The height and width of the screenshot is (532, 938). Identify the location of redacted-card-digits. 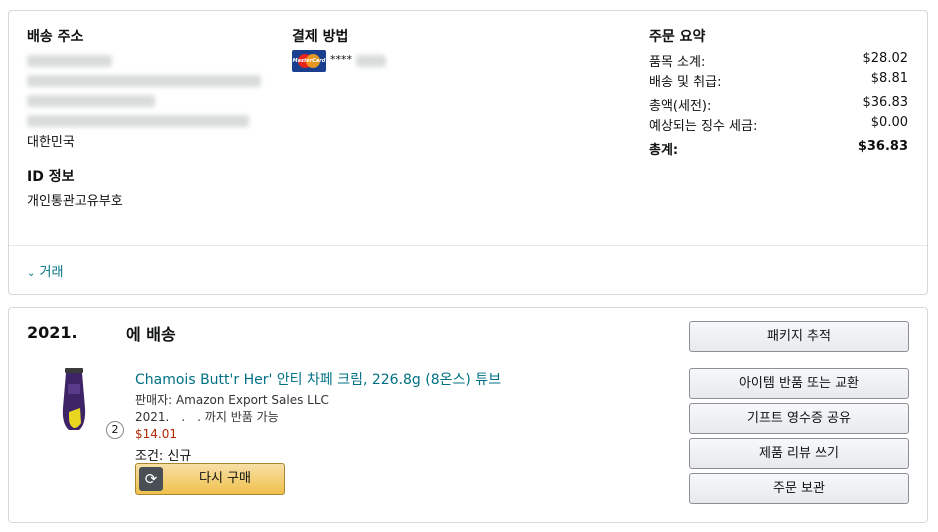
(371, 61).